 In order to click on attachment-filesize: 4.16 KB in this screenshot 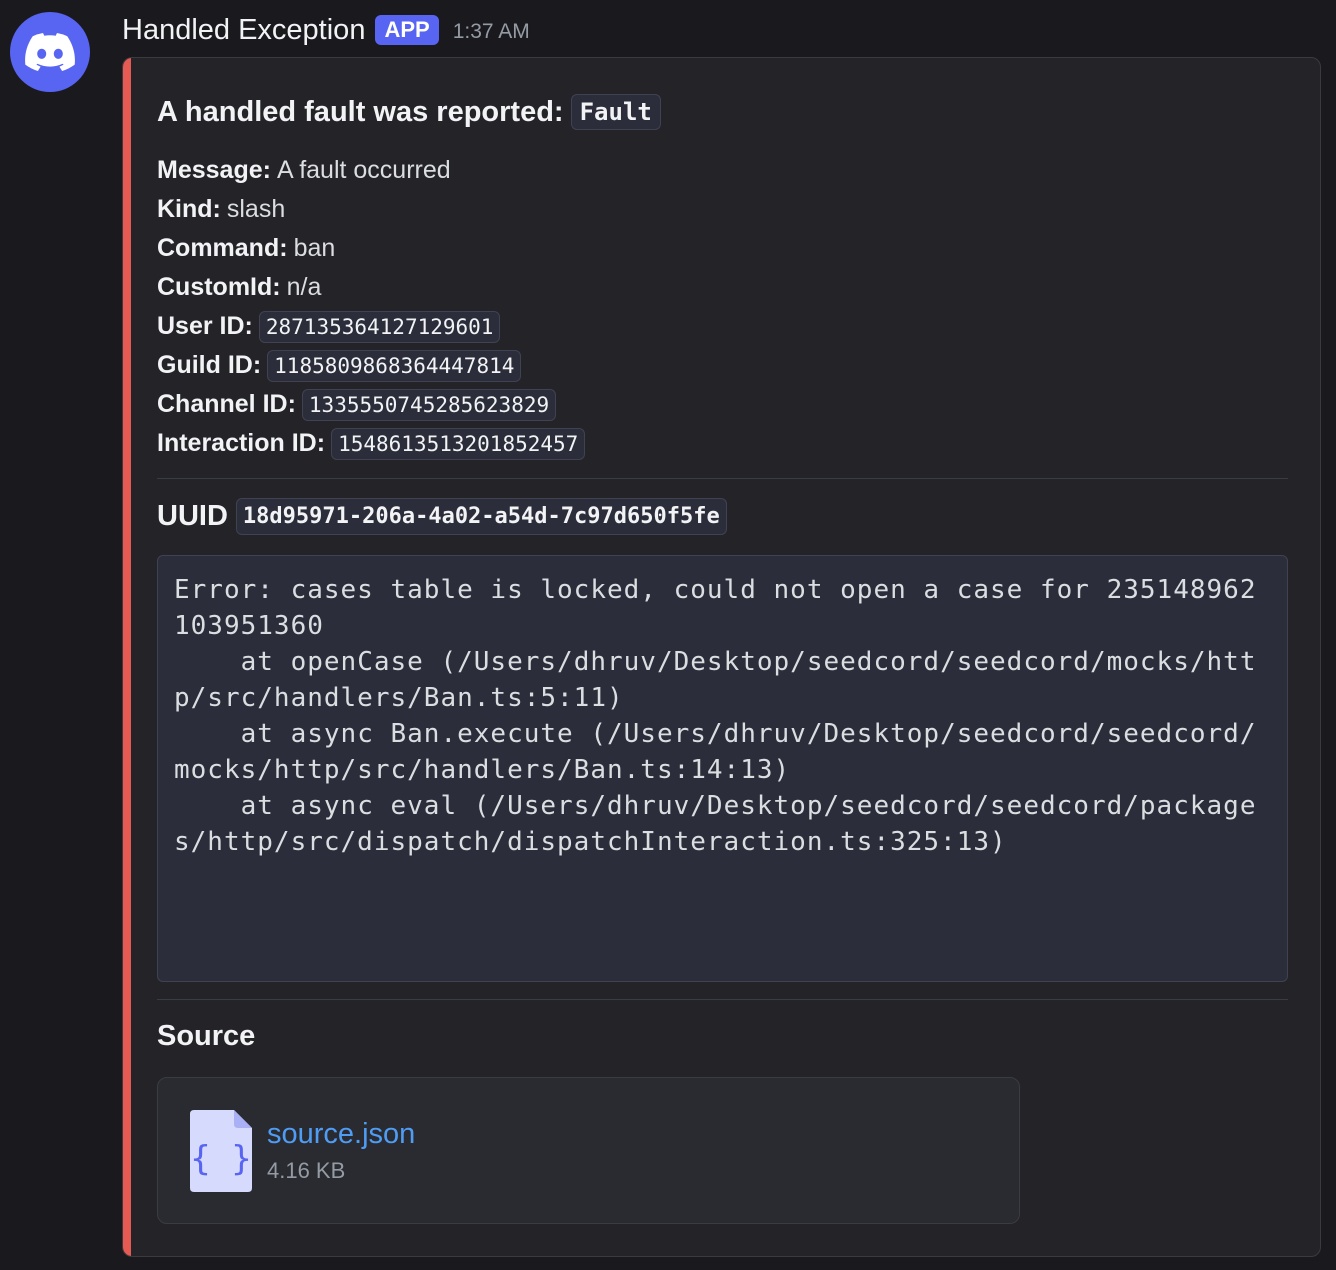, I will do `click(306, 1170)`.